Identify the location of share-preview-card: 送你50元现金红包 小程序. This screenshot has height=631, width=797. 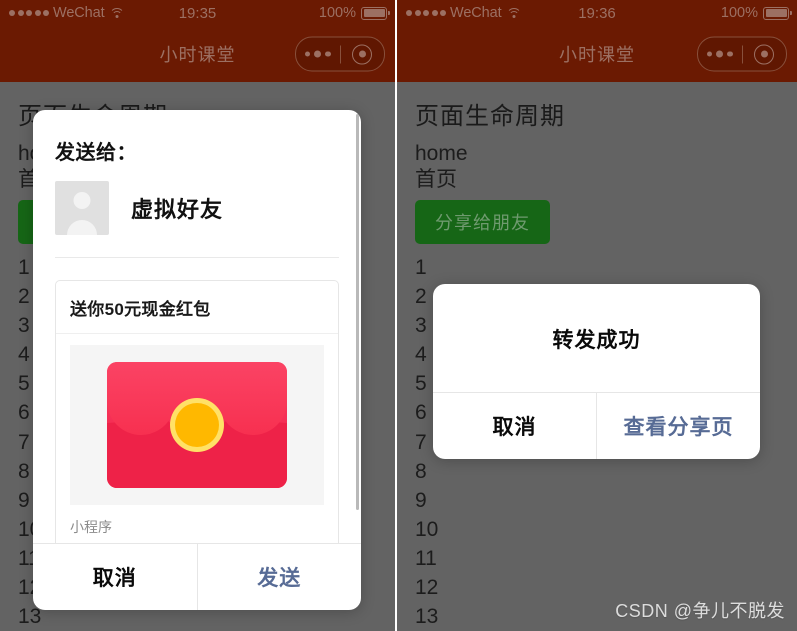
(197, 411).